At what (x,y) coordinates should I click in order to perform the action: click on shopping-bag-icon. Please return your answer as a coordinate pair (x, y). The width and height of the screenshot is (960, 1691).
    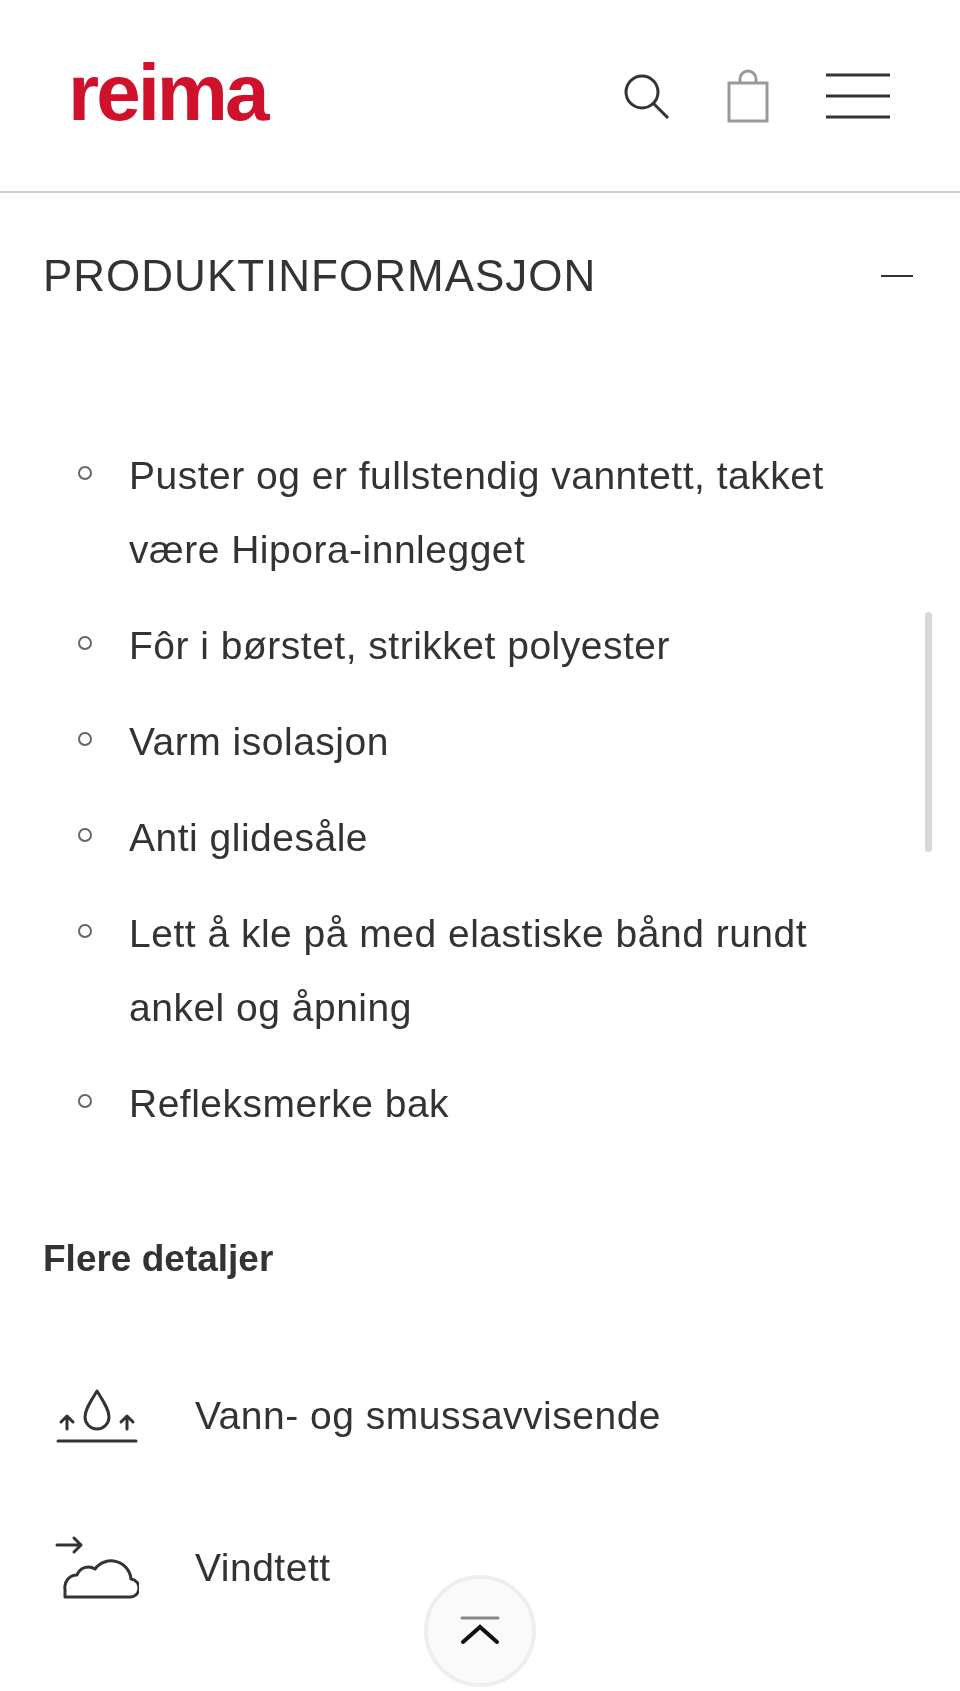
    Looking at the image, I should click on (748, 95).